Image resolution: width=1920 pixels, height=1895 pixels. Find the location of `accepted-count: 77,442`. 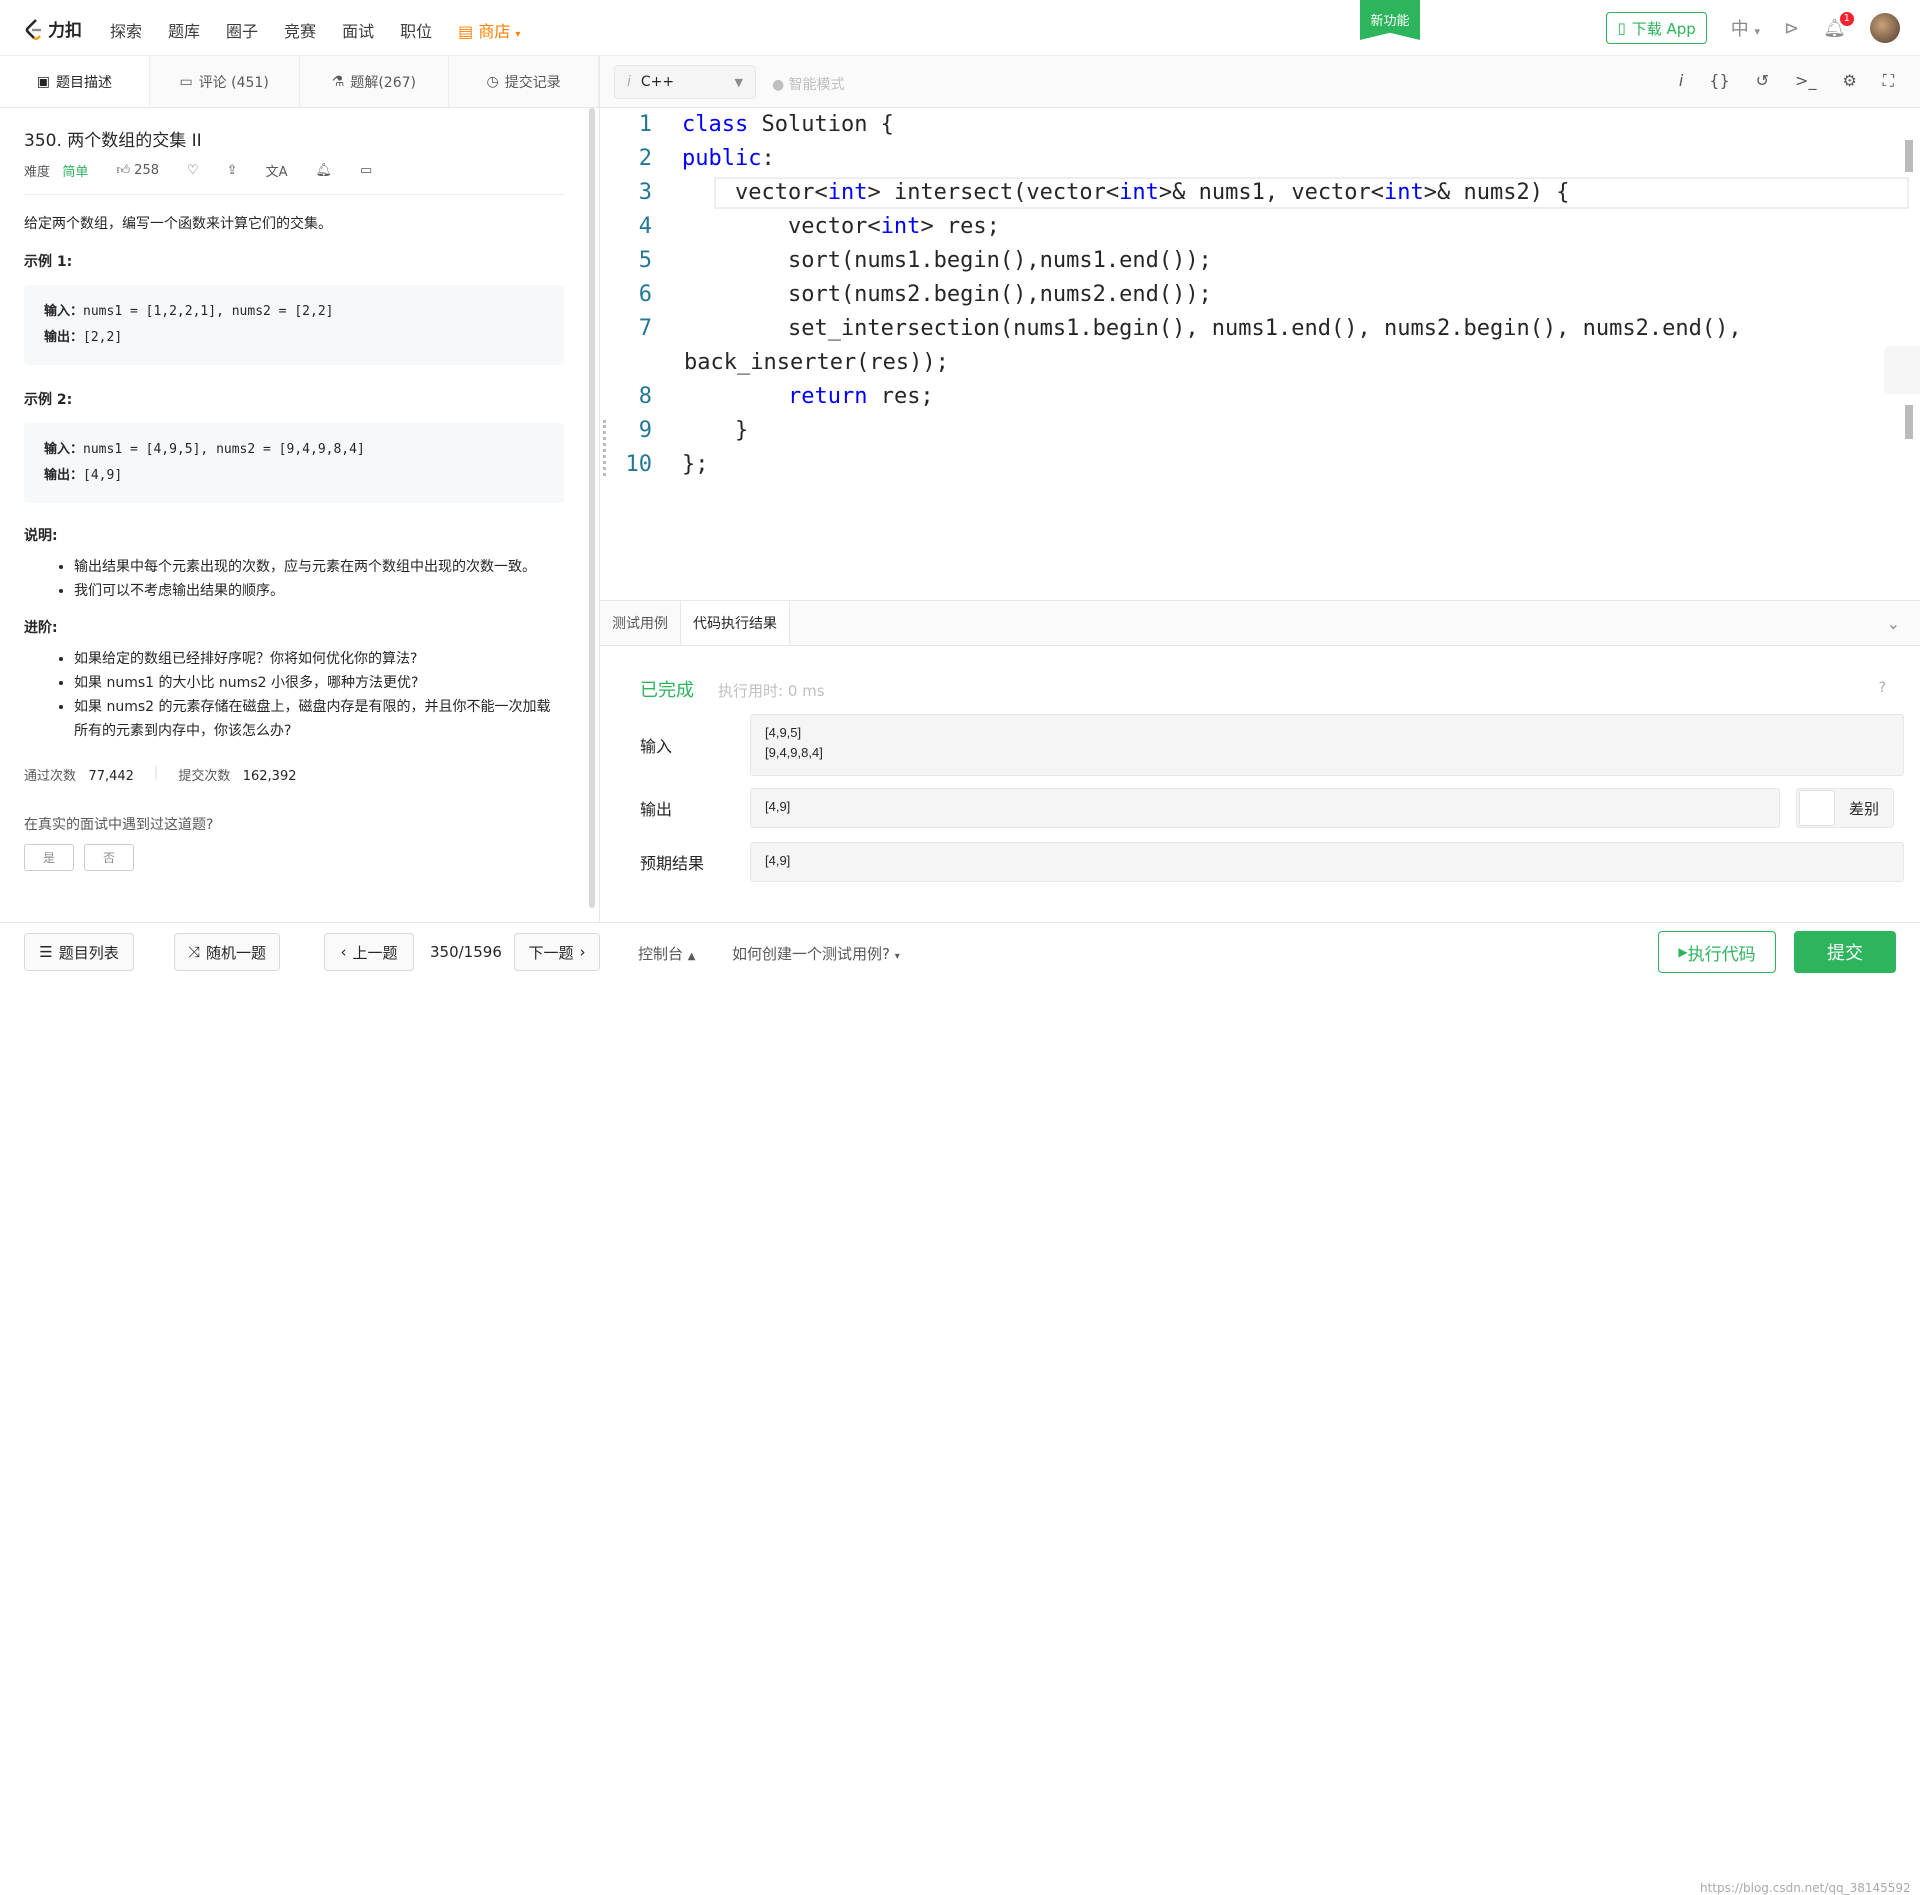

accepted-count: 77,442 is located at coordinates (111, 776).